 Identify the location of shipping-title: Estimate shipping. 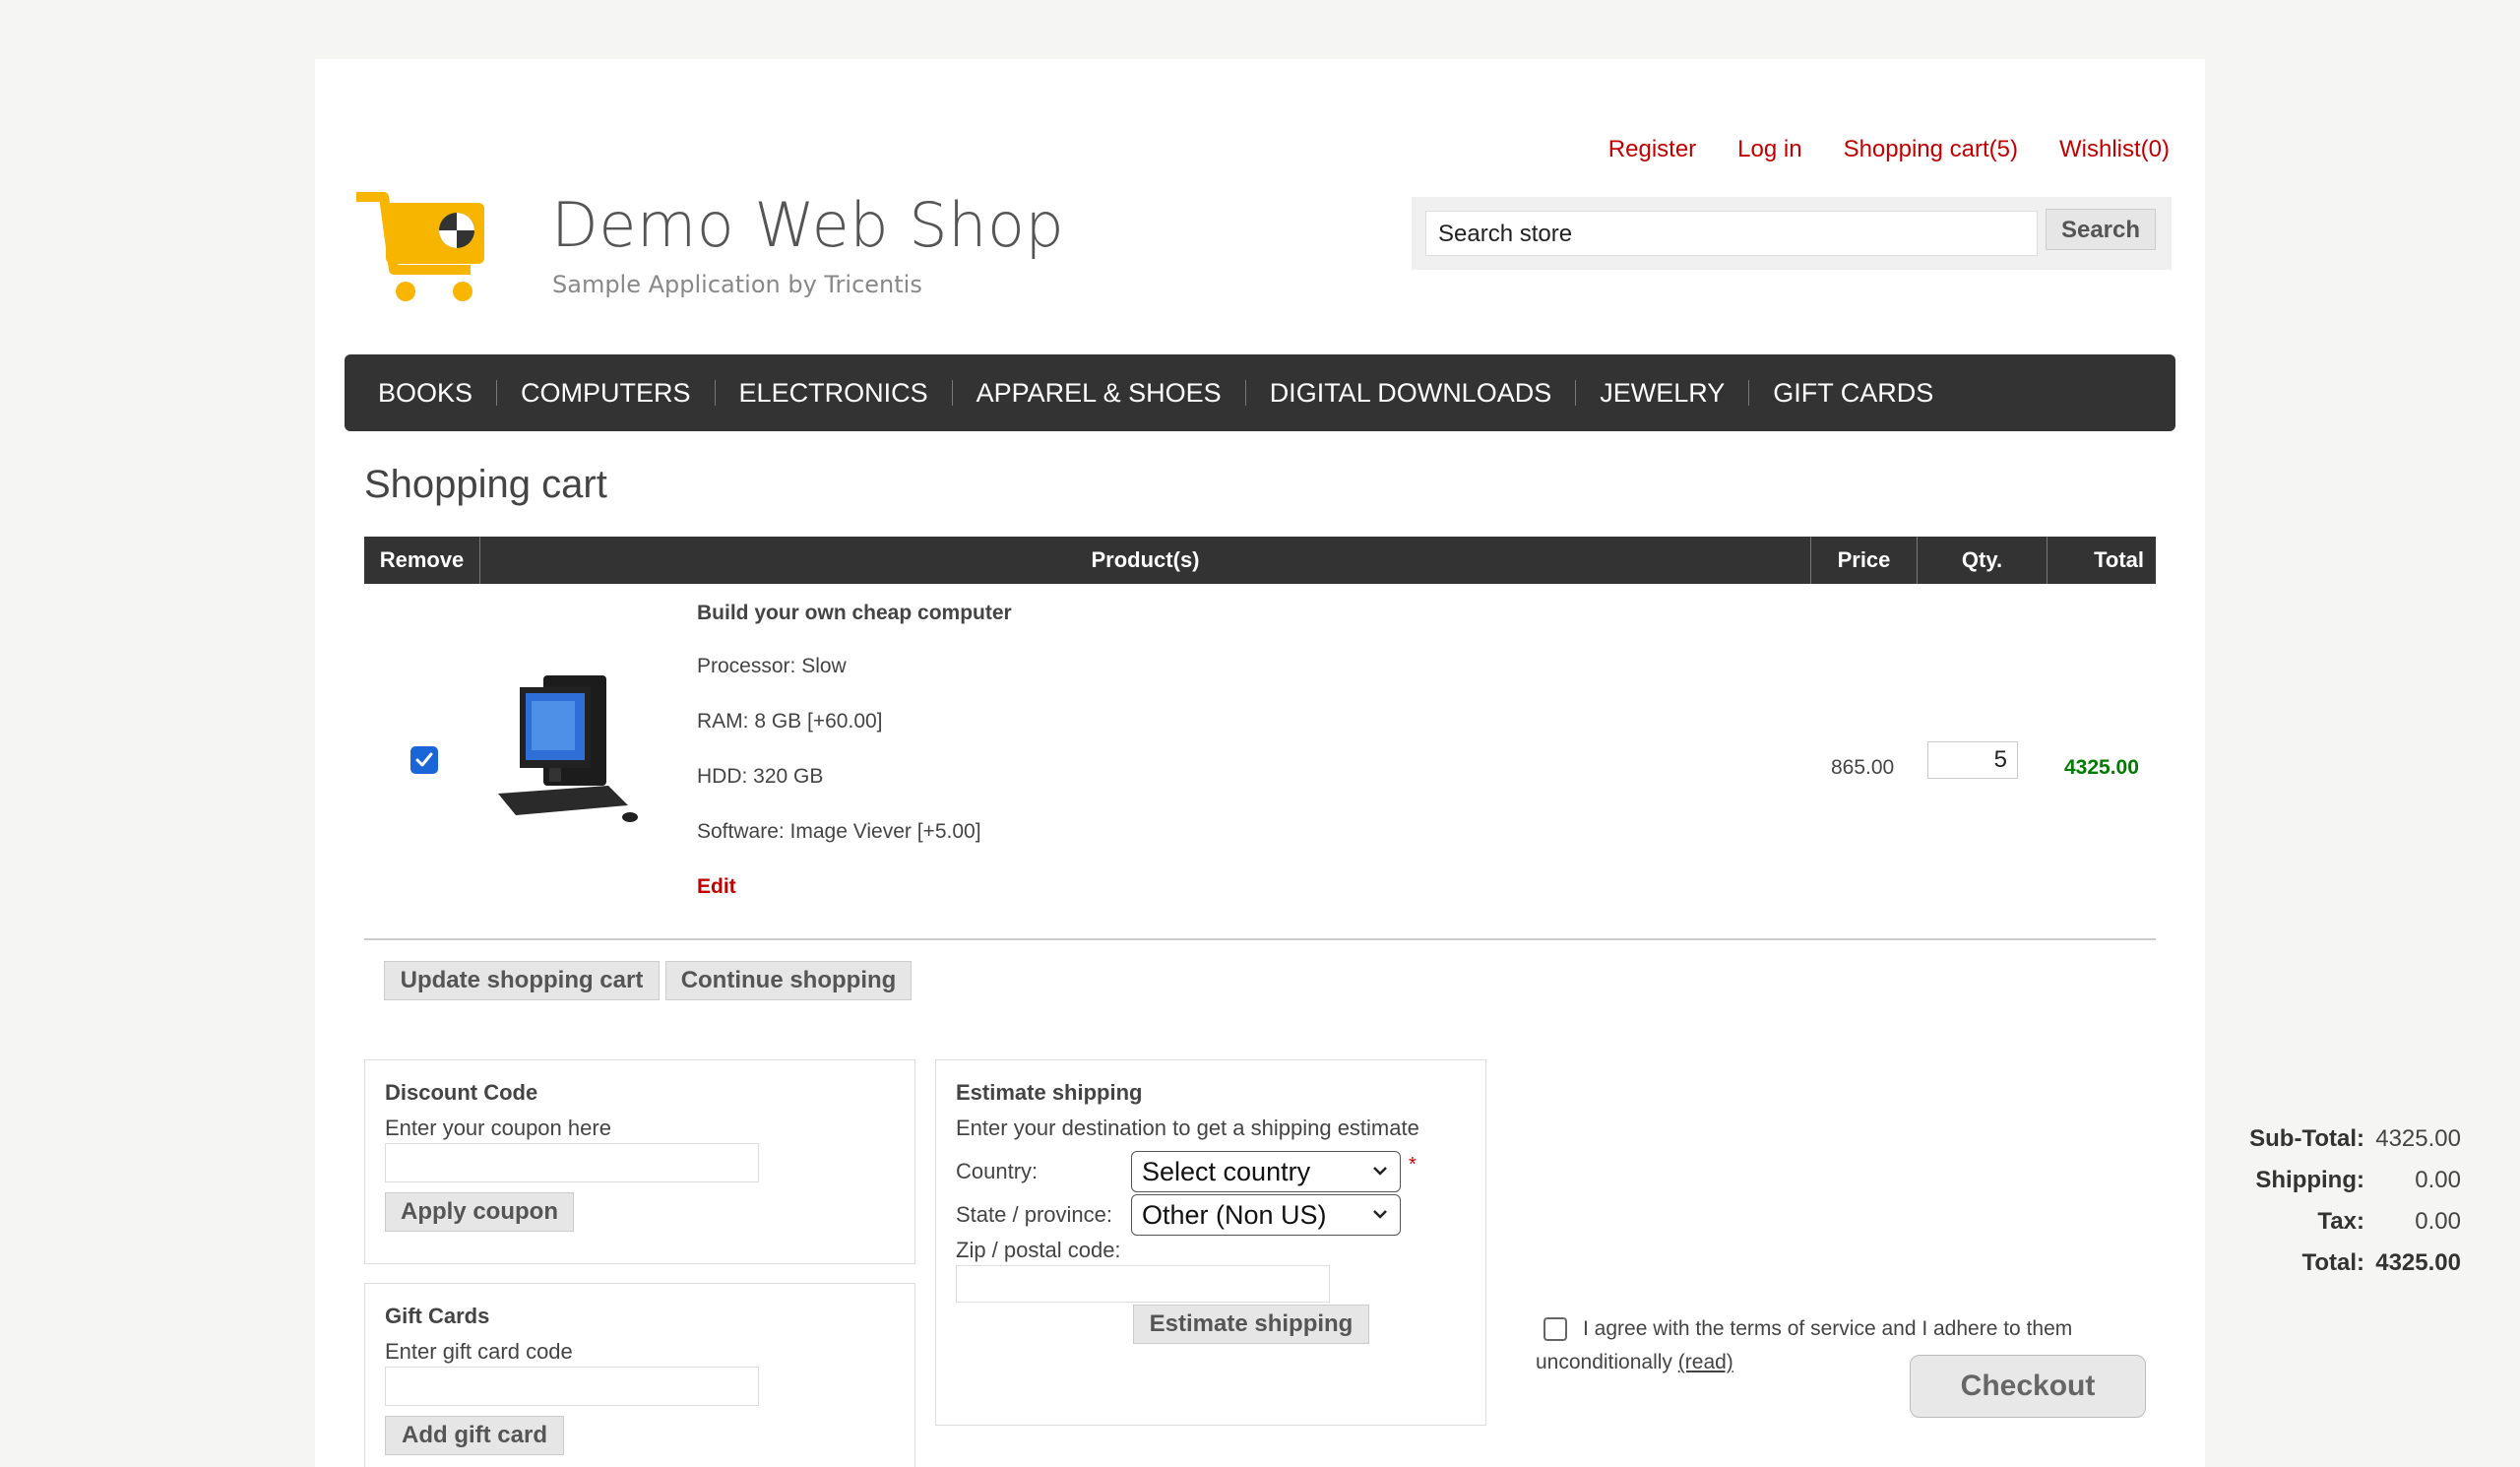
(1049, 1092).